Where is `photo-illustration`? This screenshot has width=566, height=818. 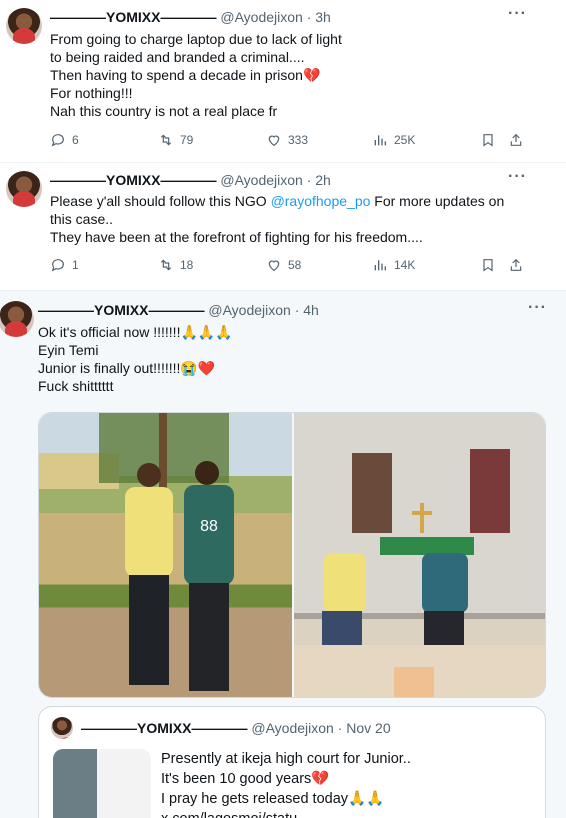
photo-illustration is located at coordinates (419, 573).